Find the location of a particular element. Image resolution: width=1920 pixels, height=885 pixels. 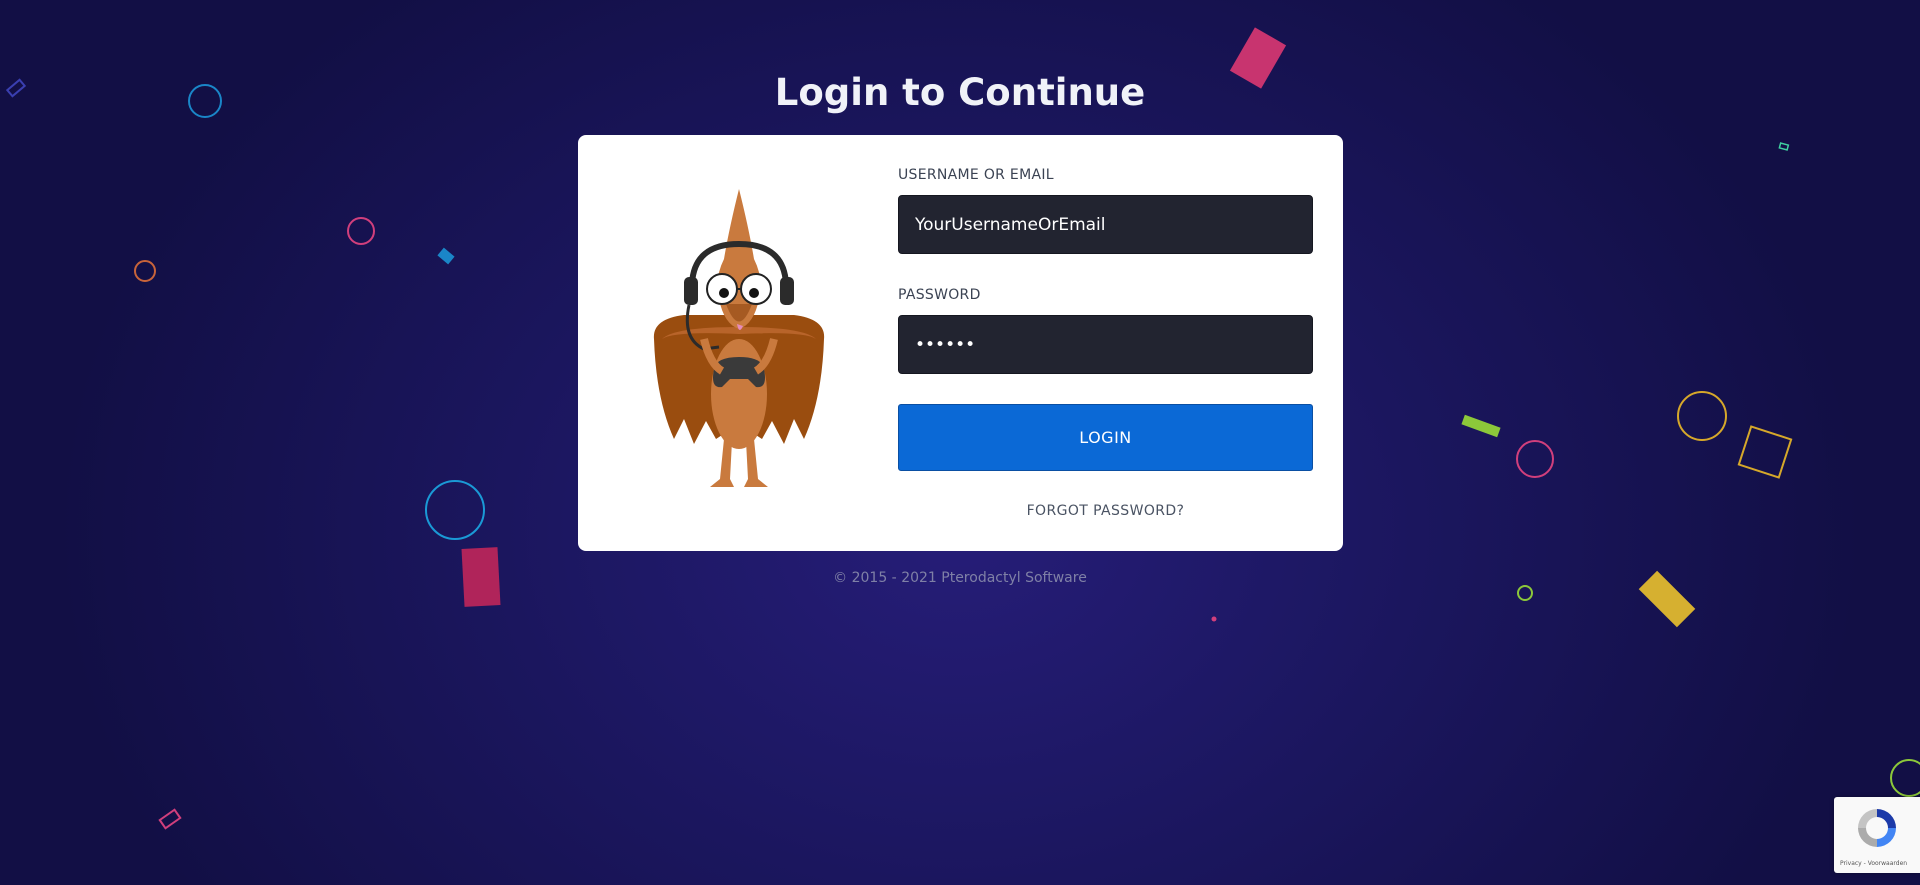

recaptcha-links: Privacy - Voorwaarden is located at coordinates (1873, 863).